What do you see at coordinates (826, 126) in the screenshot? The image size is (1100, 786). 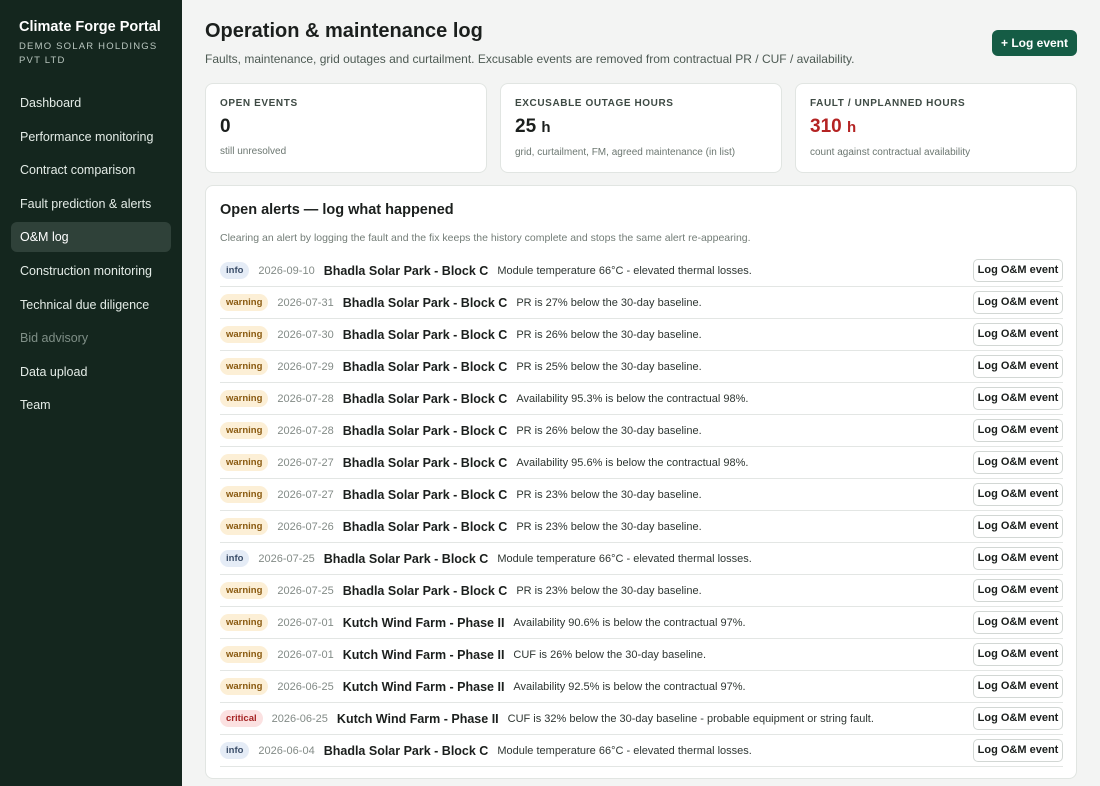 I see `card-value-number: 310` at bounding box center [826, 126].